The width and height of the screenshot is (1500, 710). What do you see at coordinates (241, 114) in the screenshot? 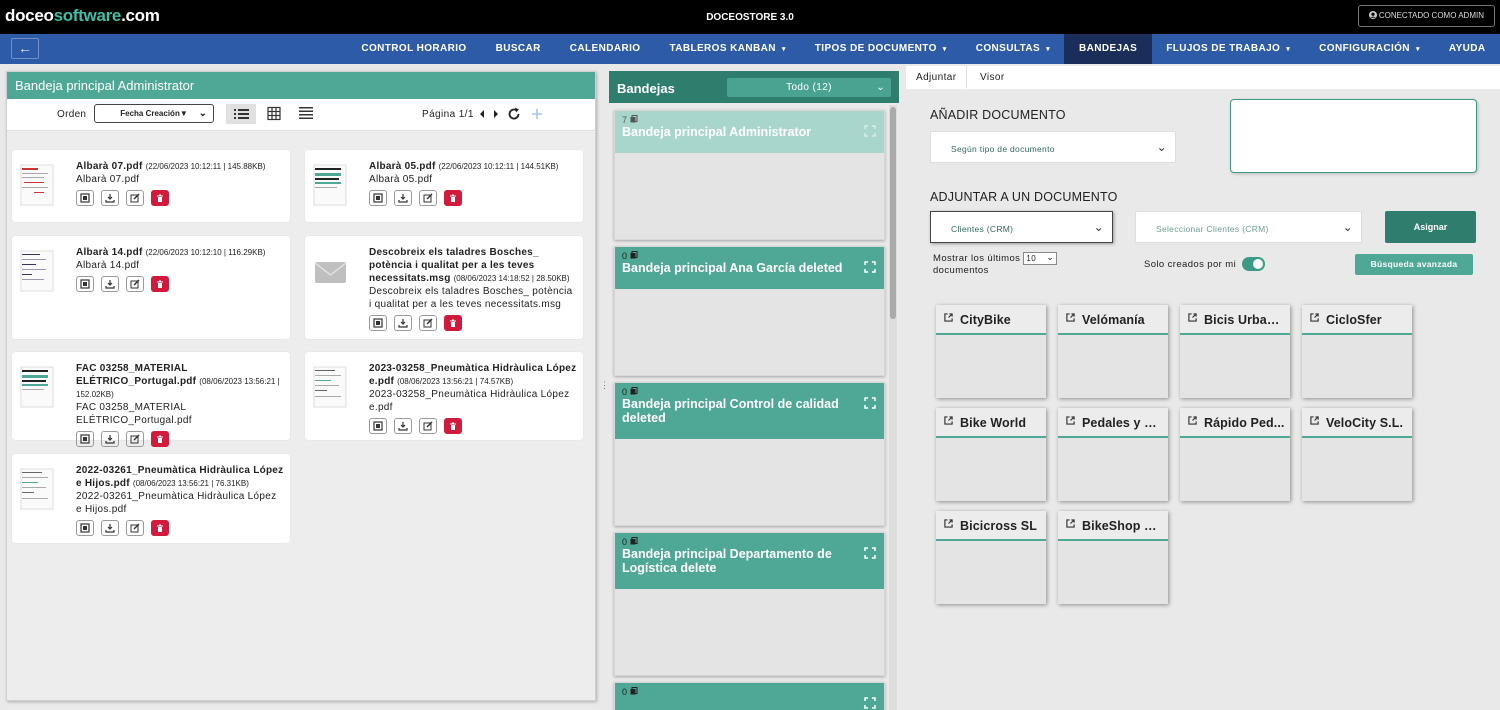
I see `list-view-button` at bounding box center [241, 114].